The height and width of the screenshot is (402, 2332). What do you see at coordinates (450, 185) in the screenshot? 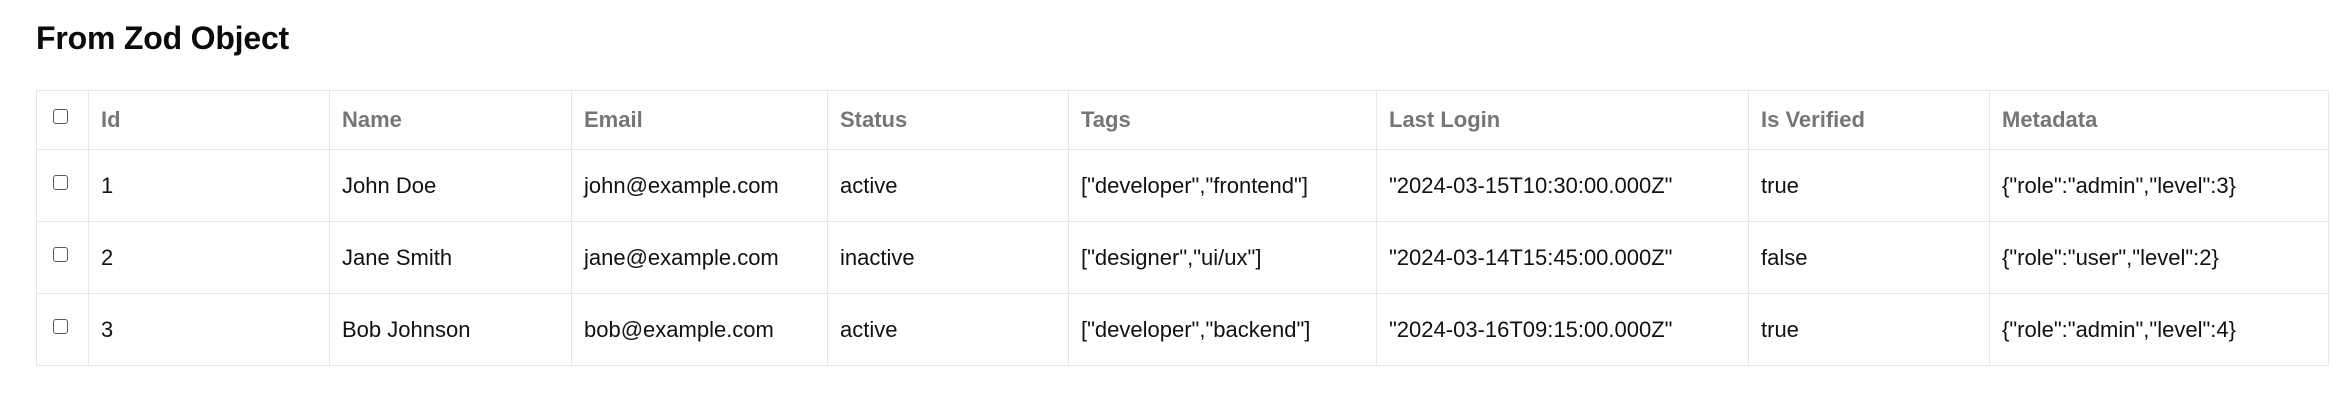
I see `cell-name: John Doe` at bounding box center [450, 185].